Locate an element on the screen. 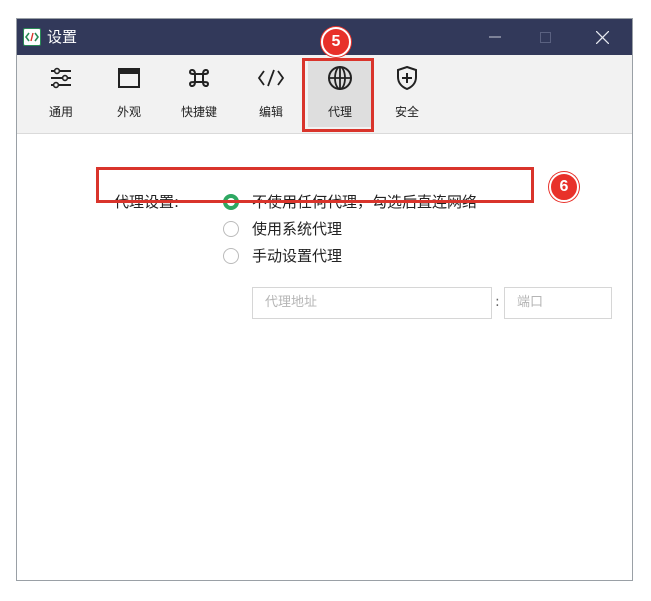 The height and width of the screenshot is (601, 651). proxy-settings-label: 代理设置: is located at coordinates (147, 202).